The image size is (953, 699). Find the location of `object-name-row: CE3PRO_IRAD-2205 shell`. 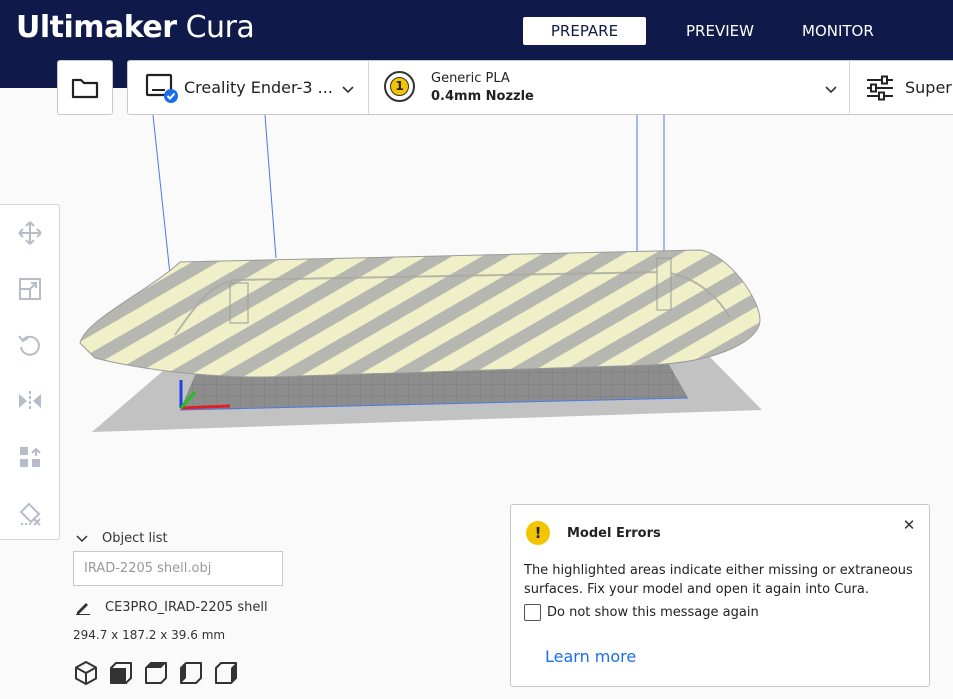

object-name-row: CE3PRO_IRAD-2205 shell is located at coordinates (171, 607).